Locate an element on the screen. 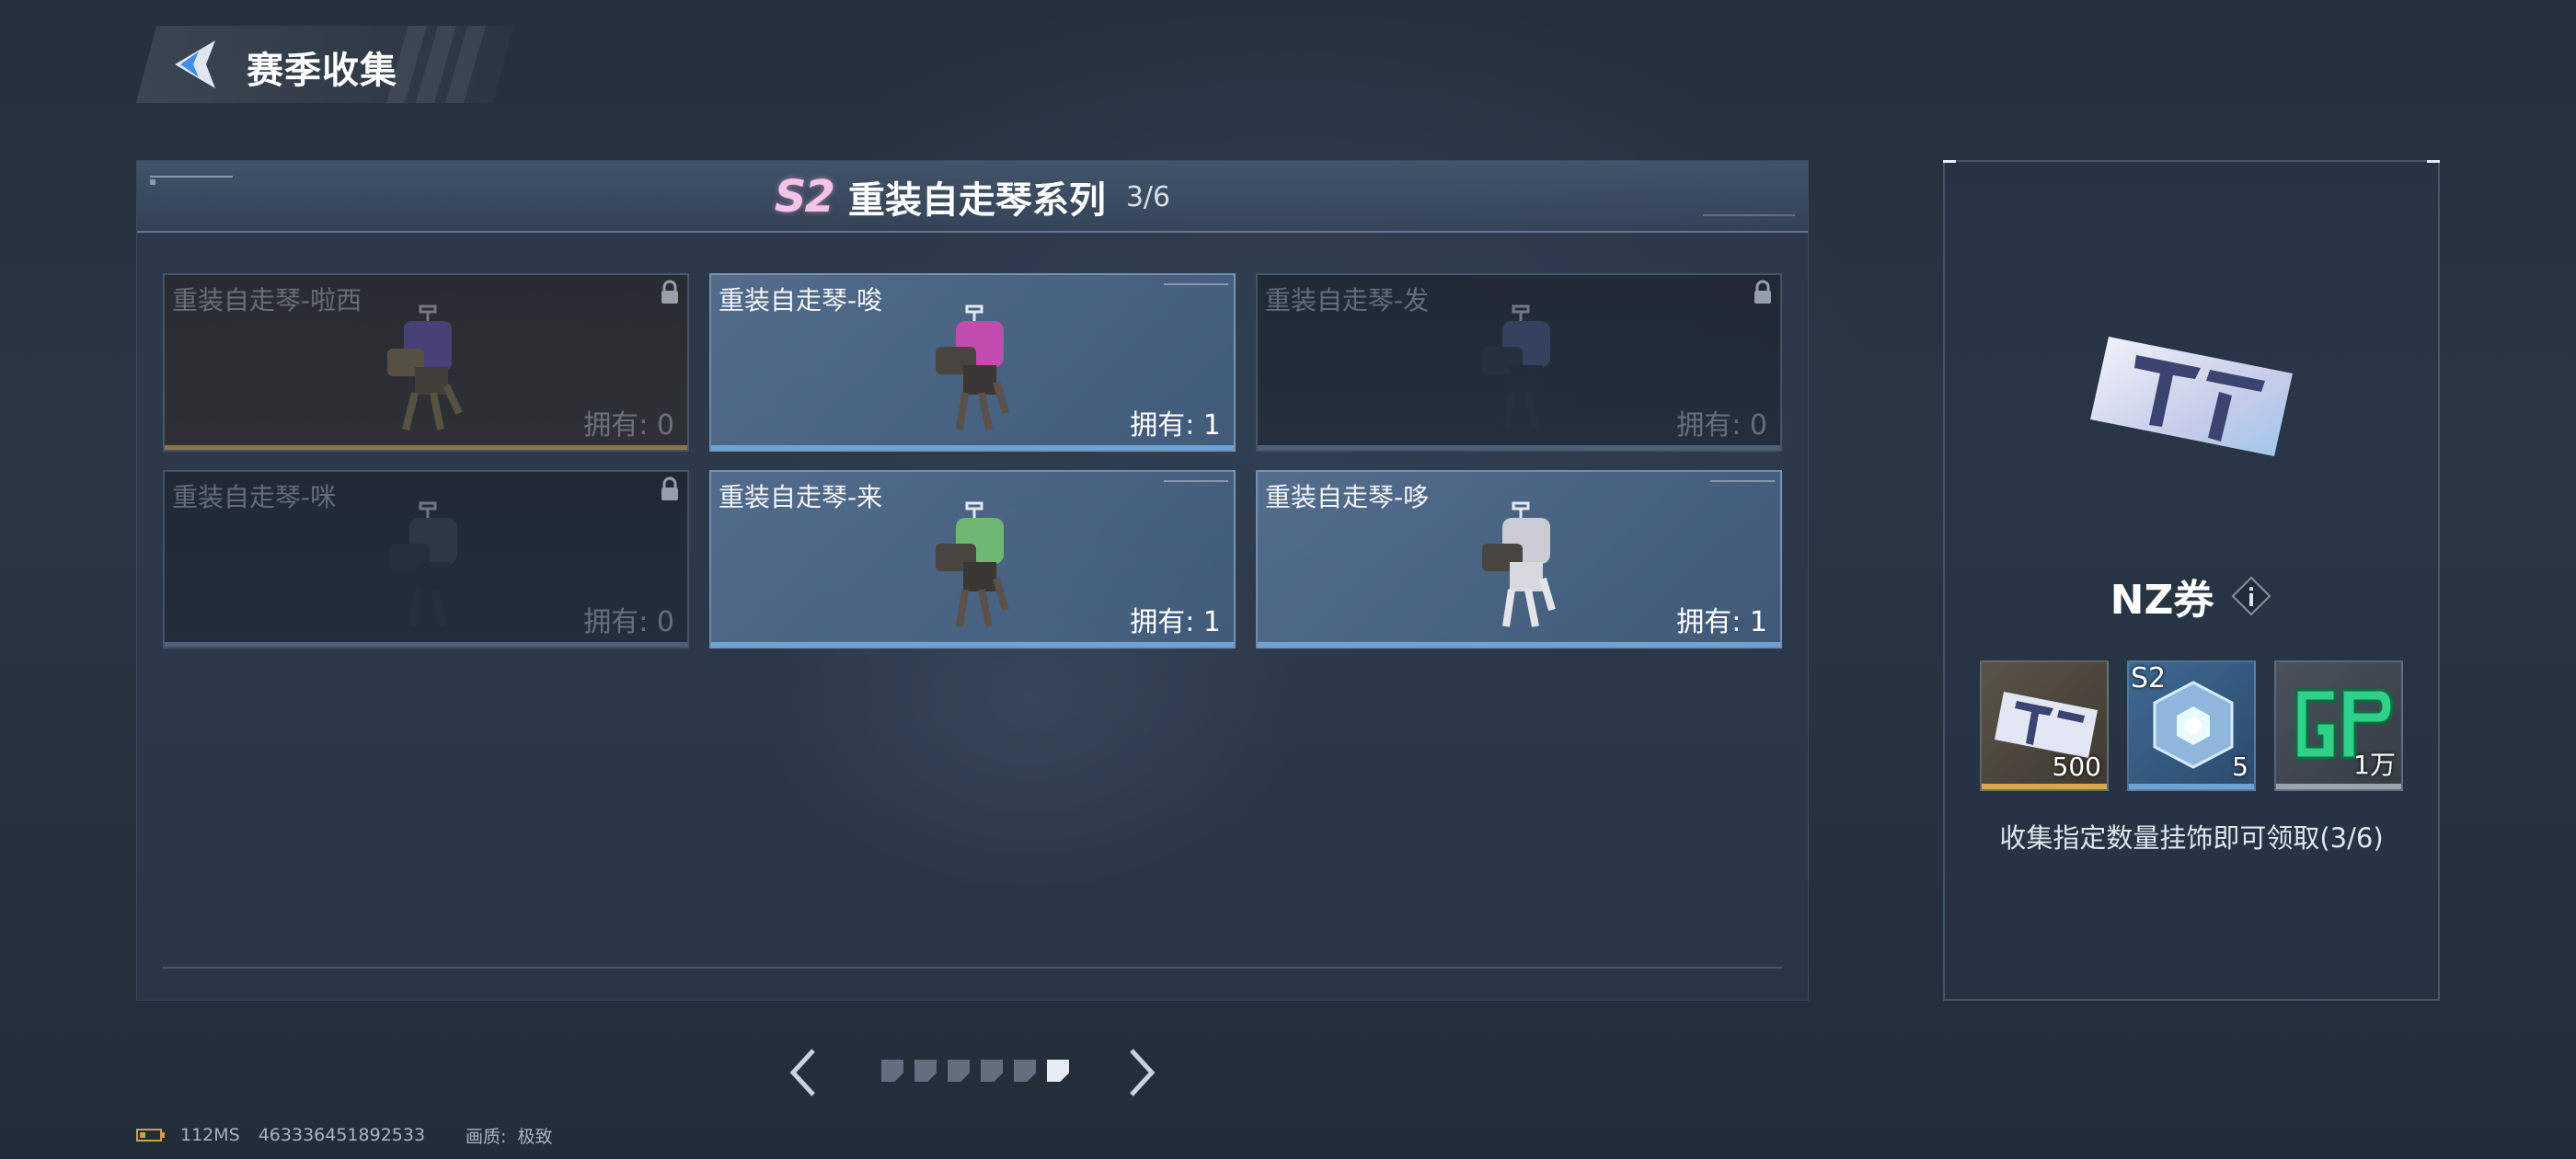  season-tag: S2 is located at coordinates (2149, 678).